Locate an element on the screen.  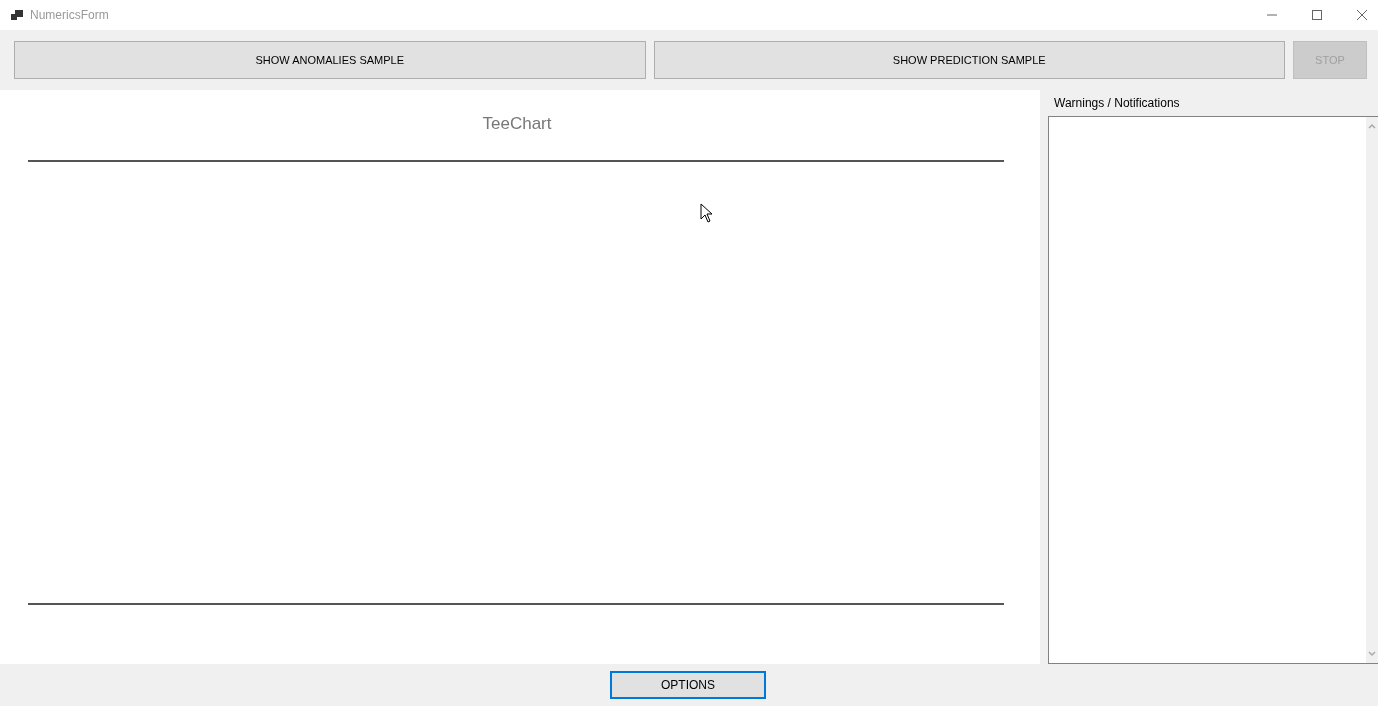
scroll-down-icon is located at coordinates (1372, 654).